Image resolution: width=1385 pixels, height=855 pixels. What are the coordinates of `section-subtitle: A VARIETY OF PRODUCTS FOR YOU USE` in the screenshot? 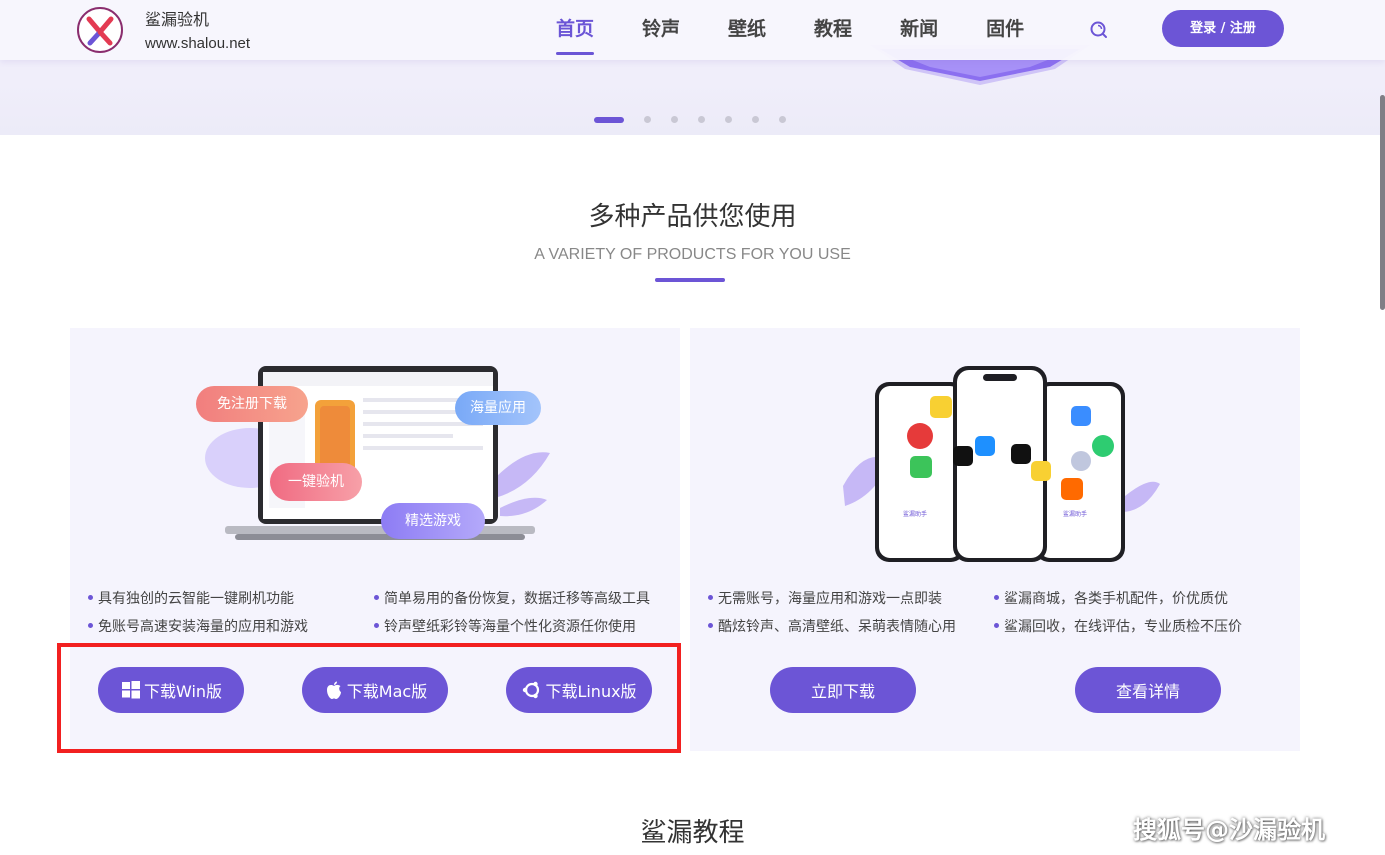 It's located at (692, 254).